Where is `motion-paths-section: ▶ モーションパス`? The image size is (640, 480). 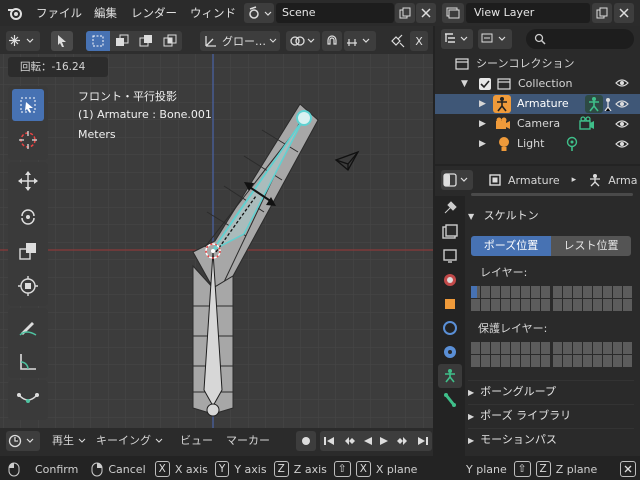
motion-paths-section: ▶ モーションパス is located at coordinates (551, 439).